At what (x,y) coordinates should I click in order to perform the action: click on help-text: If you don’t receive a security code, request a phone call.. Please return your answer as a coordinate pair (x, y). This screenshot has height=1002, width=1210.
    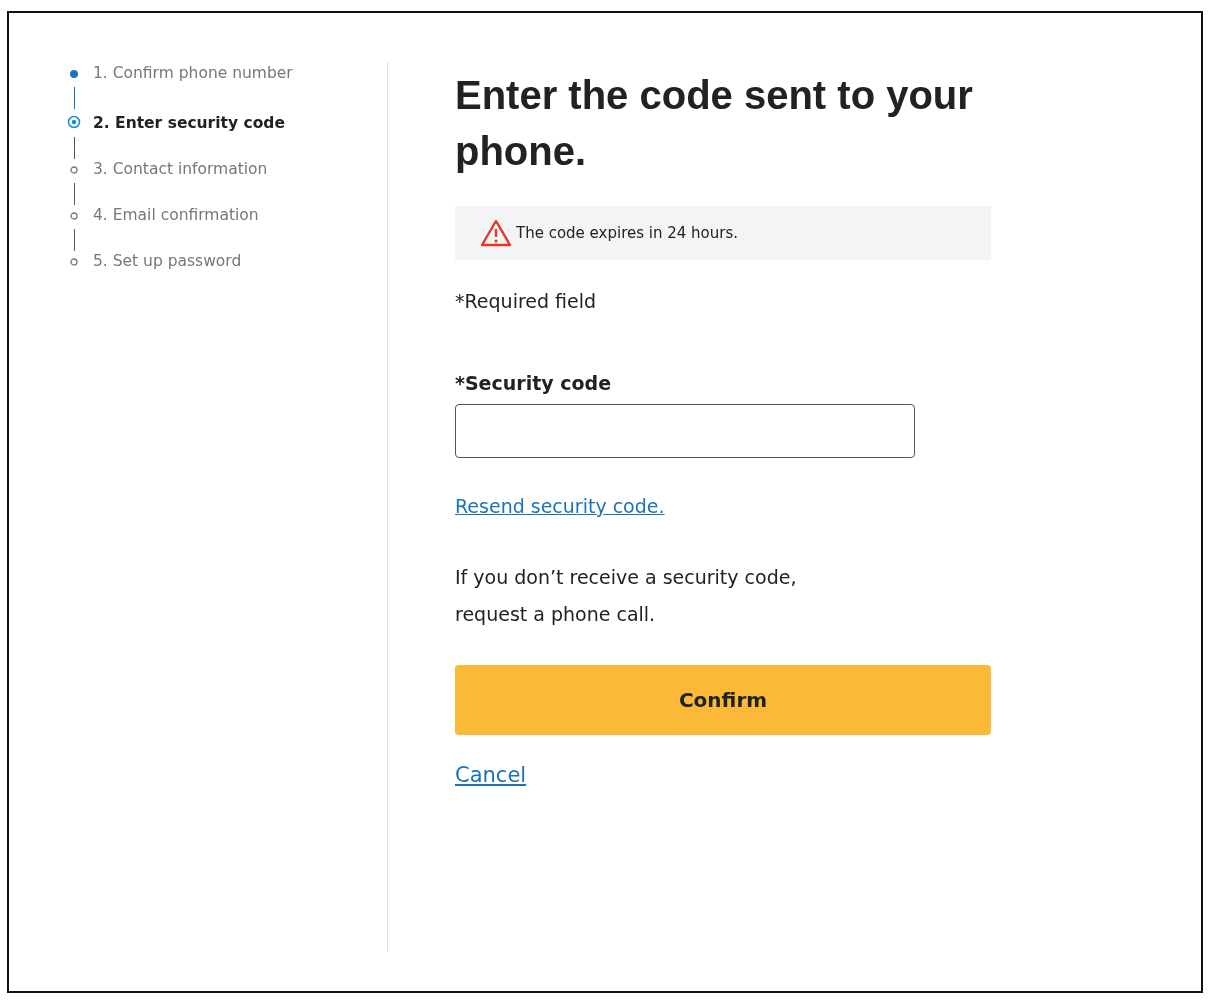
    Looking at the image, I should click on (626, 596).